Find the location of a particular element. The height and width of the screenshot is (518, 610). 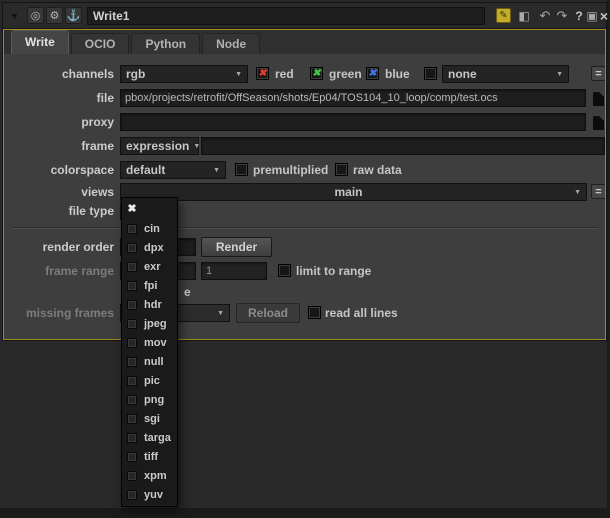

views-dropdown: main ▼ is located at coordinates (353, 192).